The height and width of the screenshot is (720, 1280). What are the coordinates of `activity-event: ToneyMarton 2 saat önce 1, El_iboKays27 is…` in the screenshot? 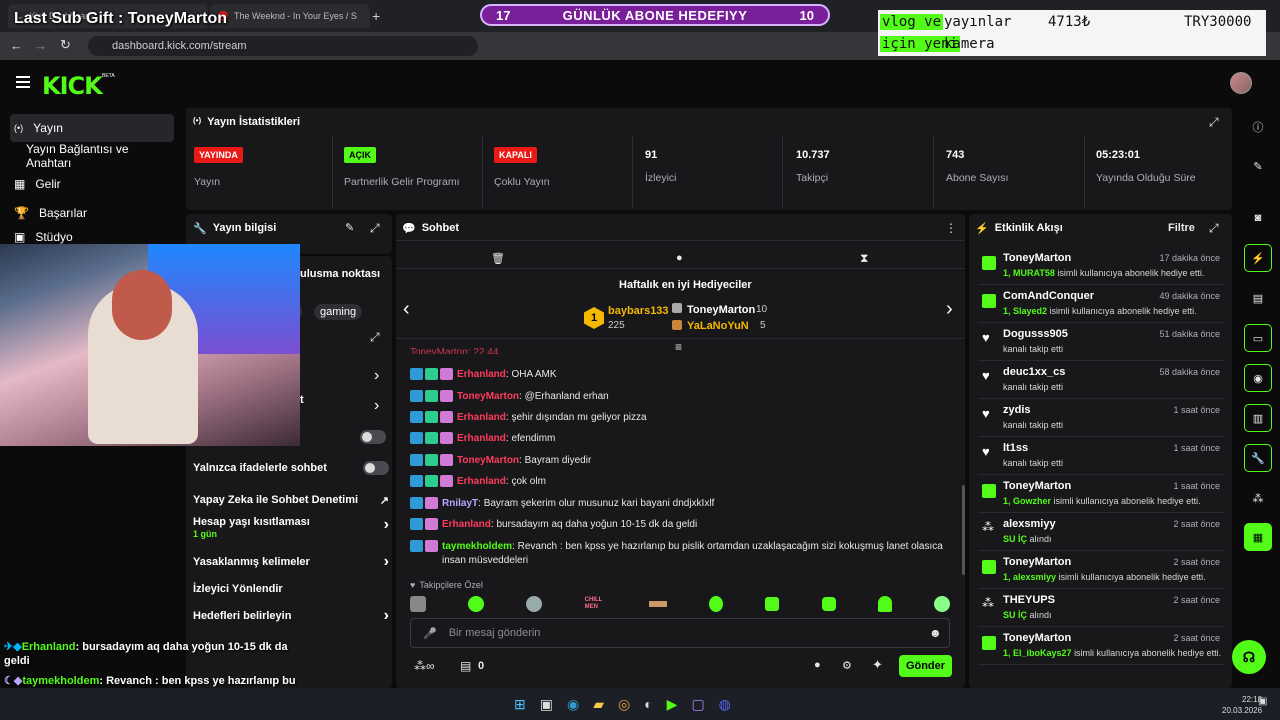 It's located at (1101, 646).